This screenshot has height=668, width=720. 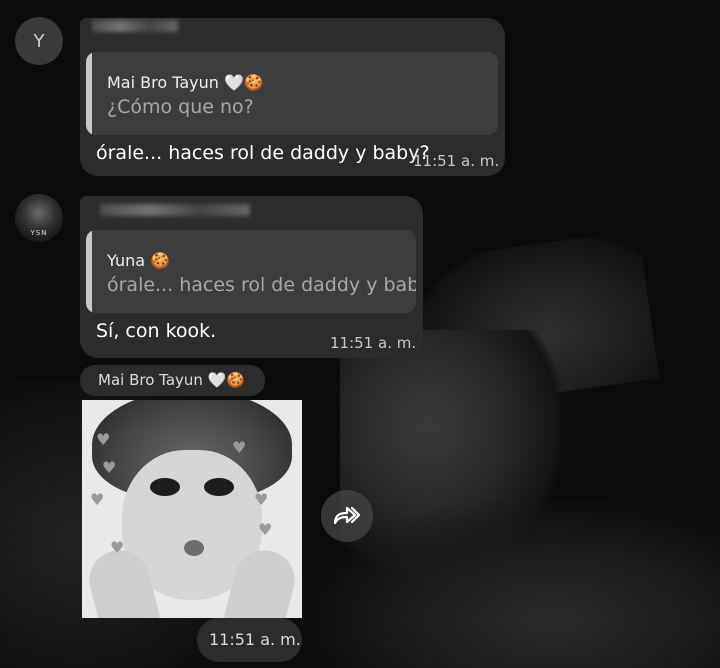 I want to click on sender-avatar: Y, so click(x=39, y=41).